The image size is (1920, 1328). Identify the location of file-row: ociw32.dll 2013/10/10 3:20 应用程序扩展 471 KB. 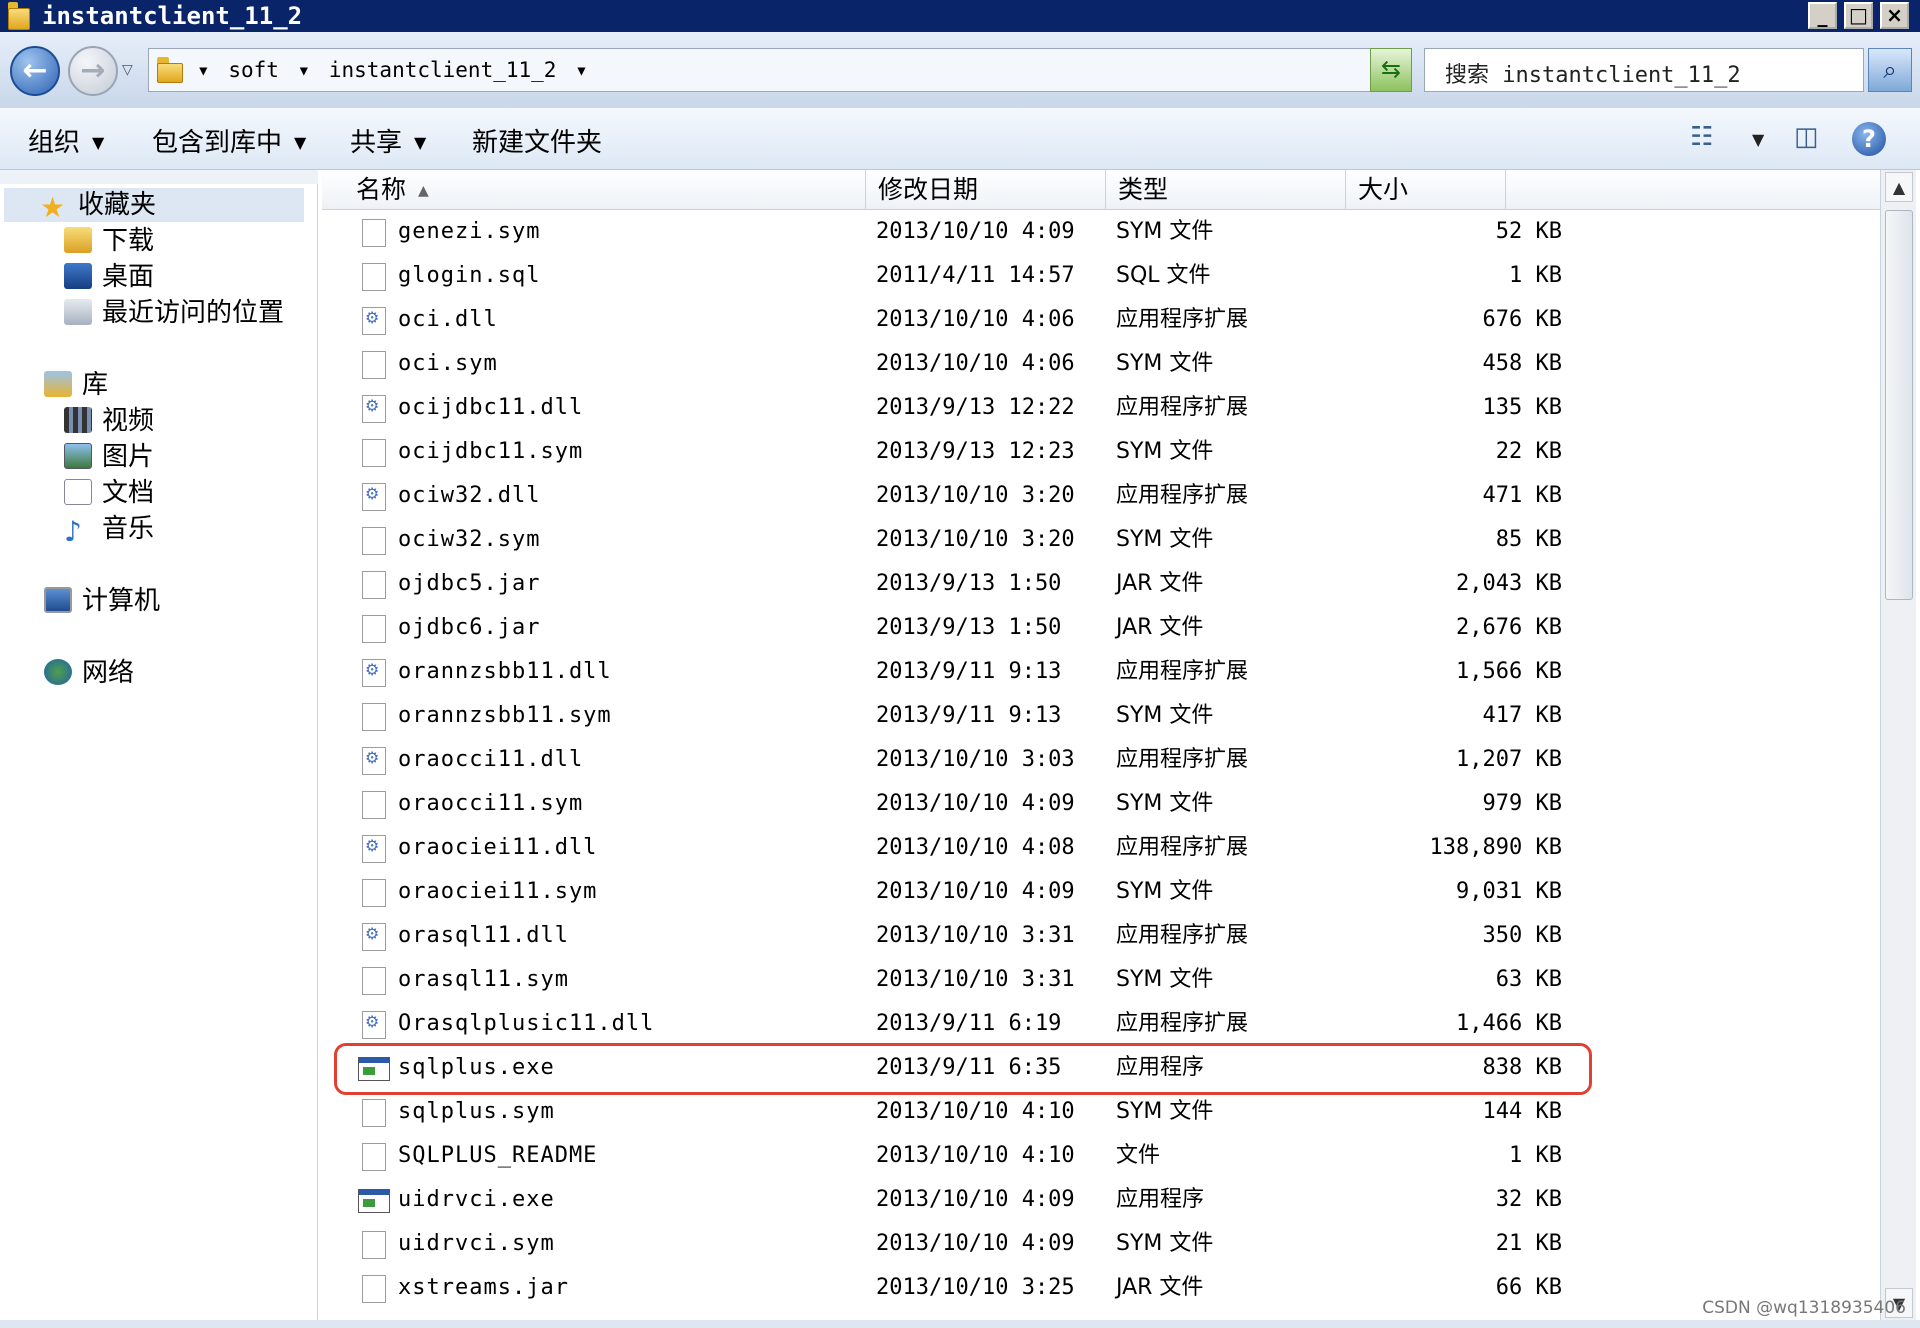
(1101, 496).